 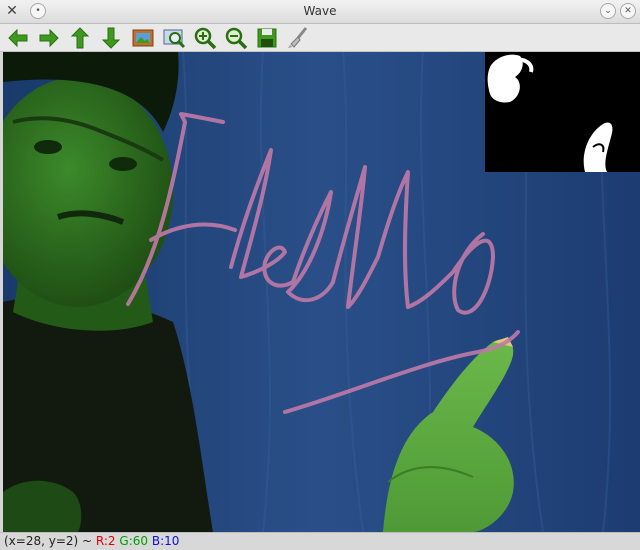 What do you see at coordinates (608, 11) in the screenshot?
I see `minimize-button: ⌄` at bounding box center [608, 11].